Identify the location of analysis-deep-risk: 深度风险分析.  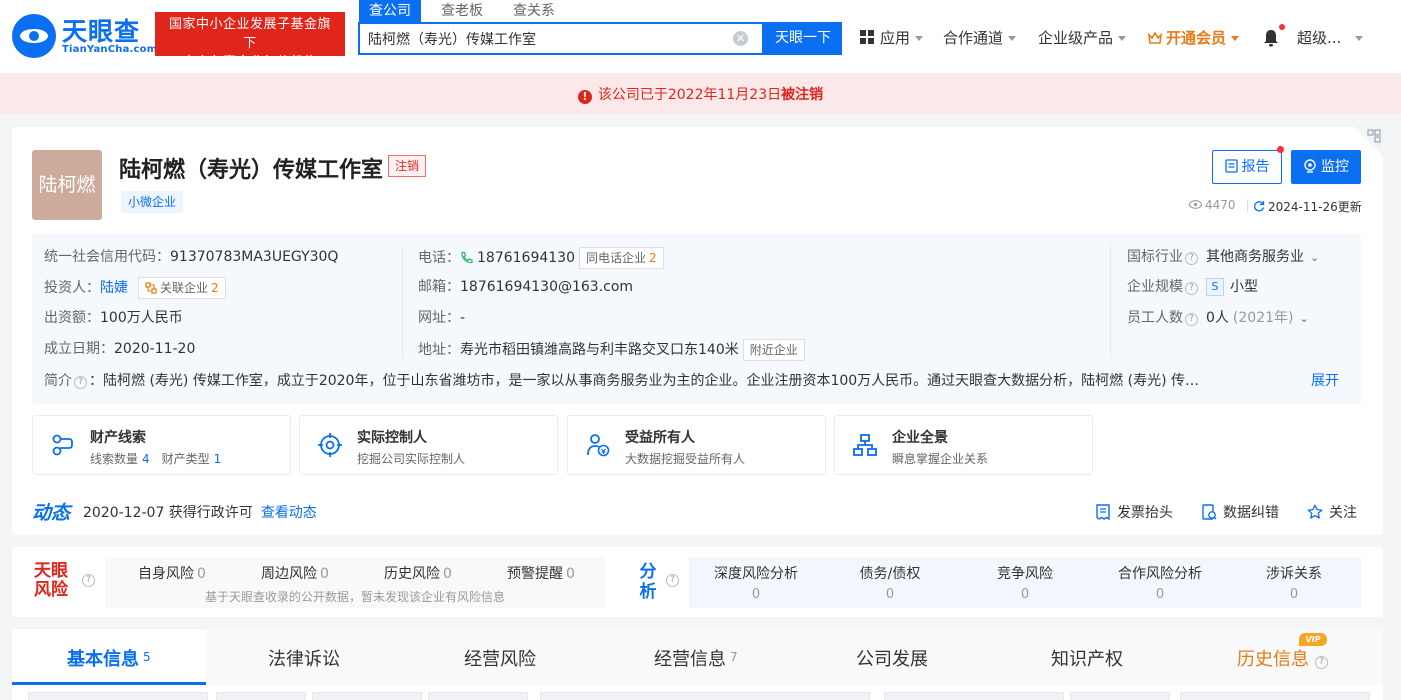
(756, 573).